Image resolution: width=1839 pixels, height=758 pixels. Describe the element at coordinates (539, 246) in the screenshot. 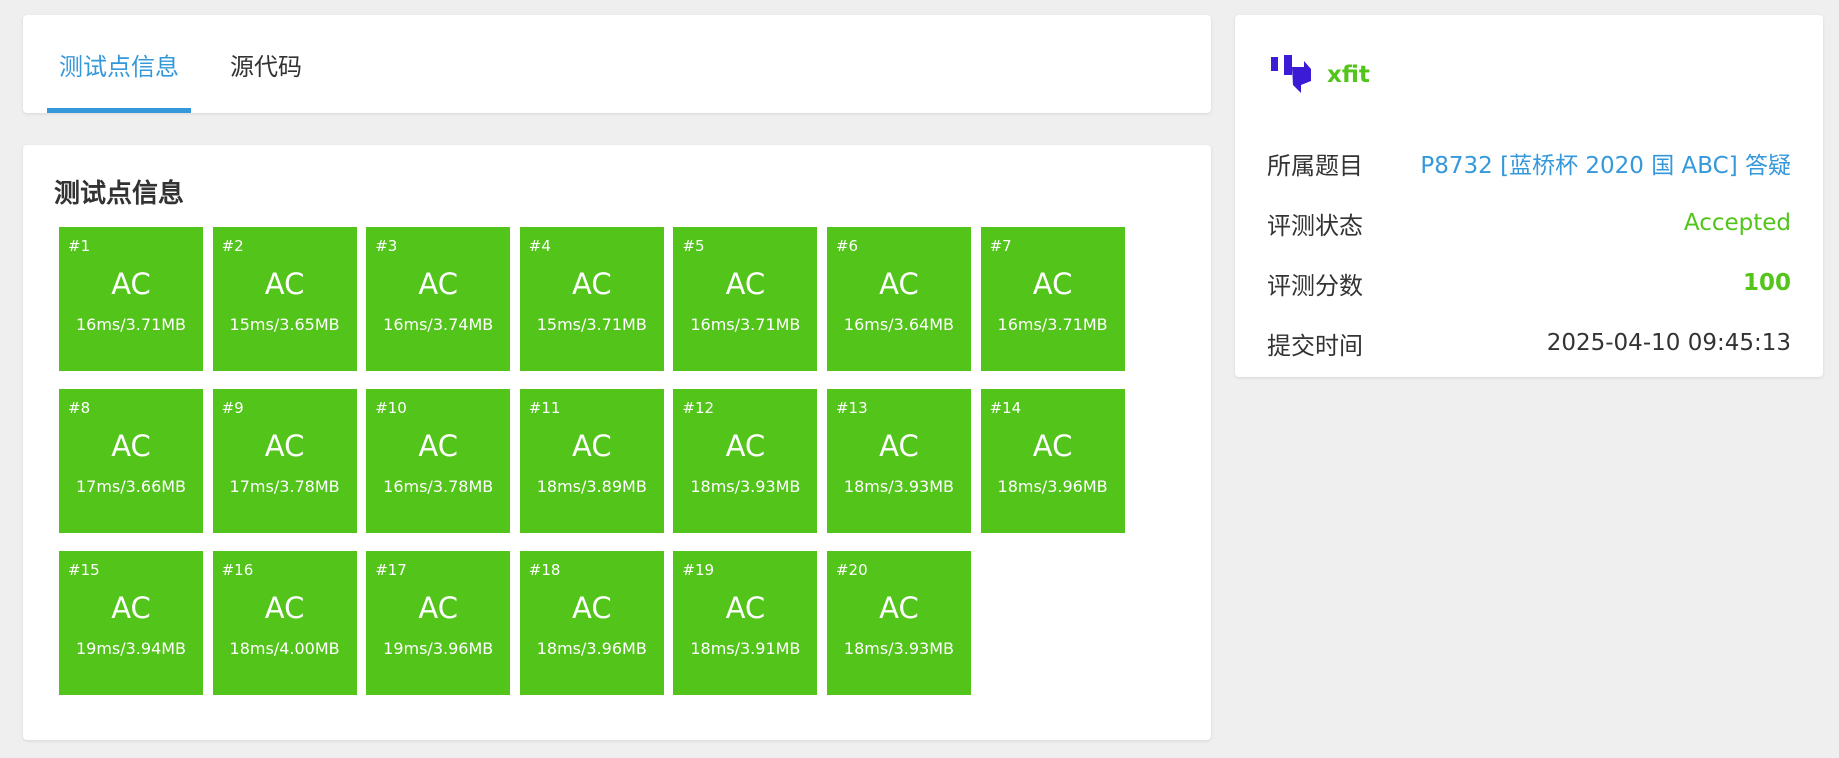

I see `test-case-id: #4` at that location.